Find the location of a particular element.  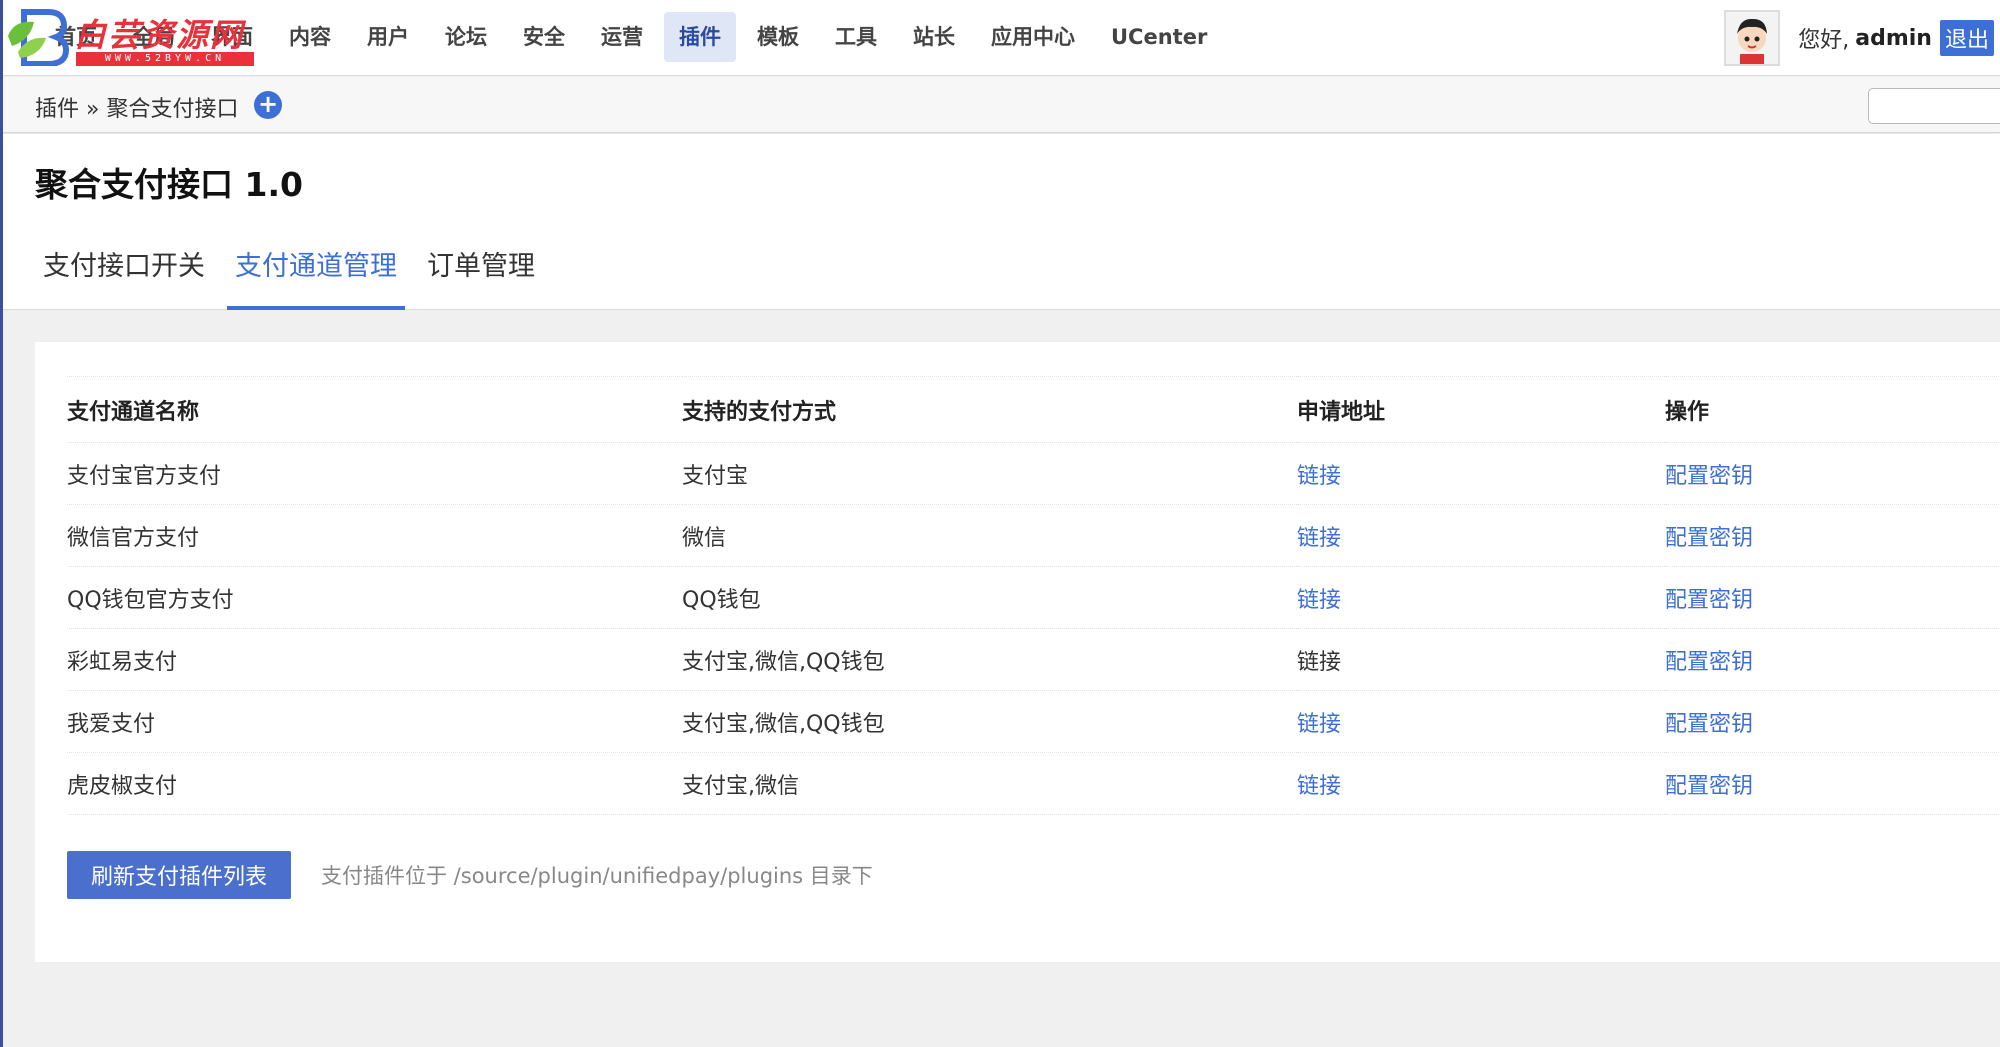

payment-methods-cell: QQ钱包 is located at coordinates (721, 600).